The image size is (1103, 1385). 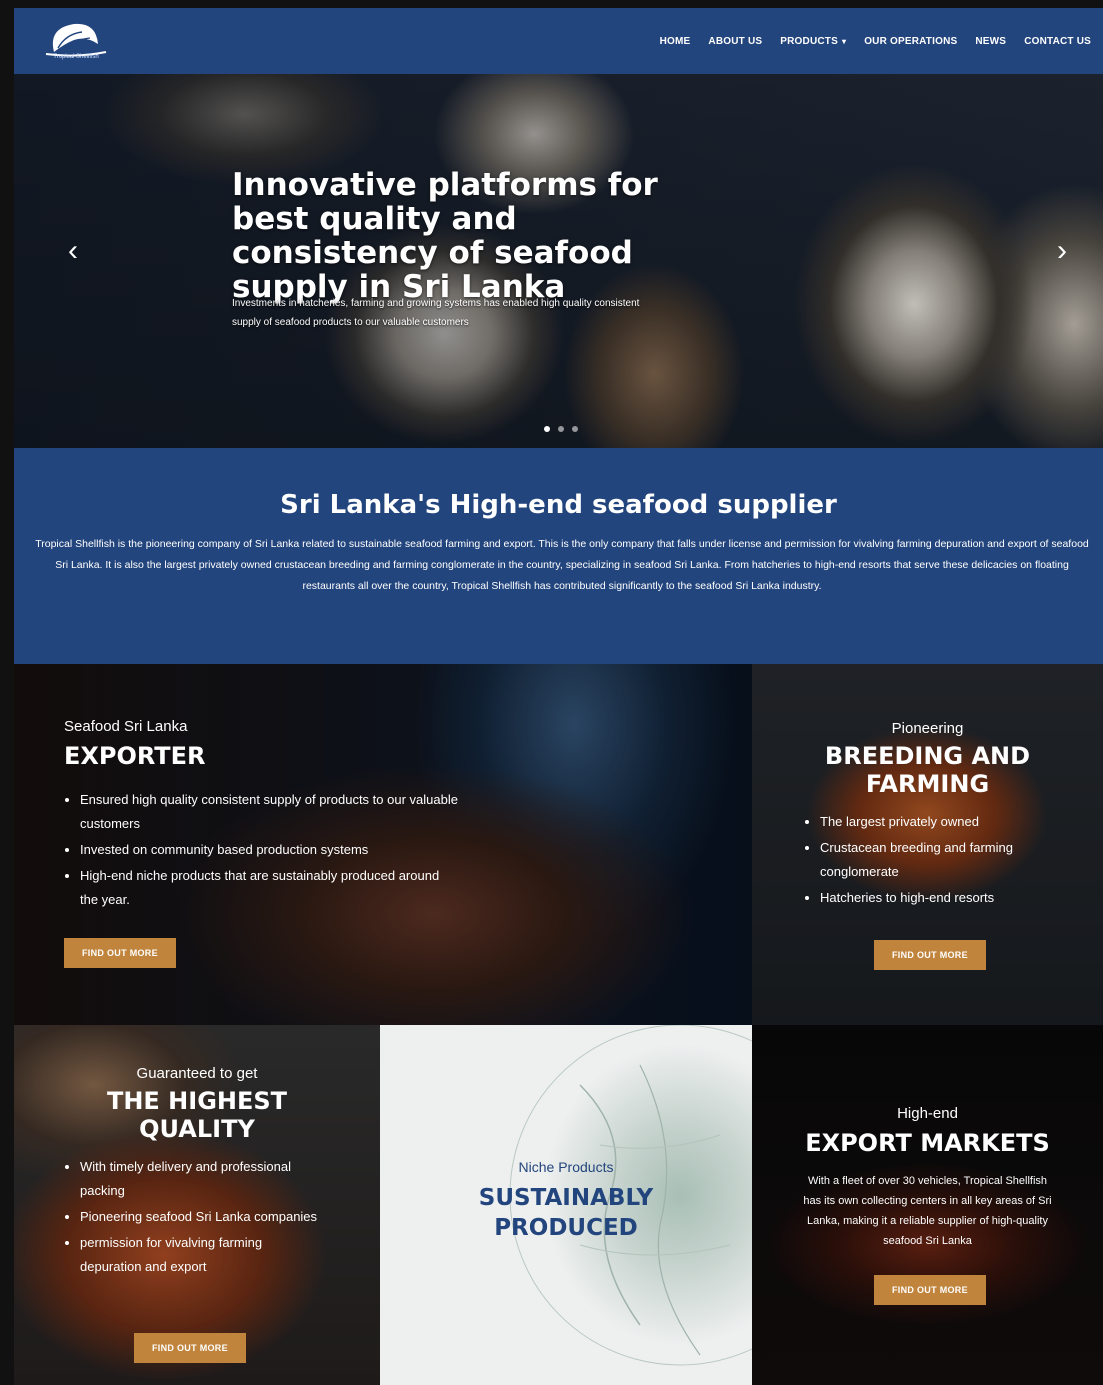 I want to click on list-item: The largest privately owned, so click(x=950, y=822).